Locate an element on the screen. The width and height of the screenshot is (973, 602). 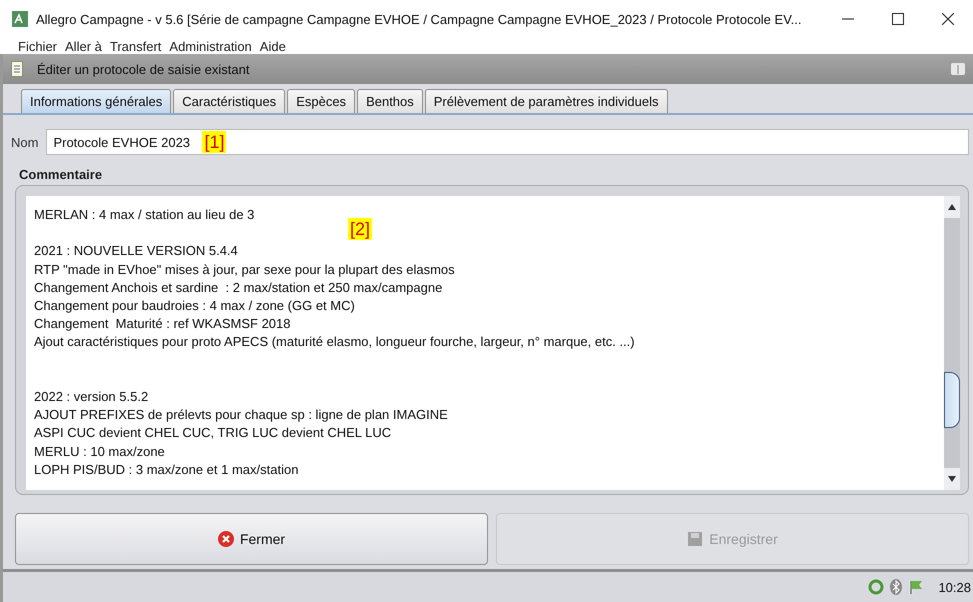
up-arrow-icon is located at coordinates (952, 207).